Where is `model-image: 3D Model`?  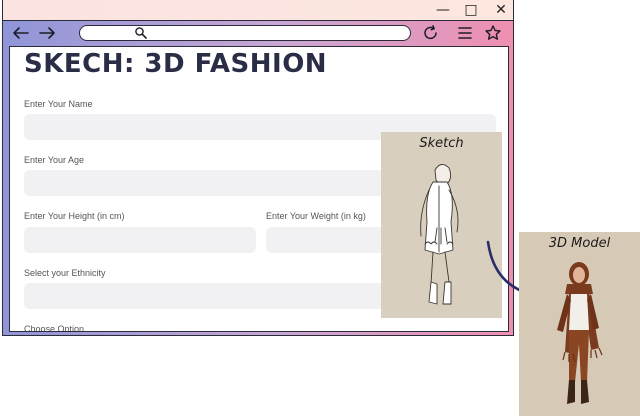
model-image: 3D Model is located at coordinates (579, 324).